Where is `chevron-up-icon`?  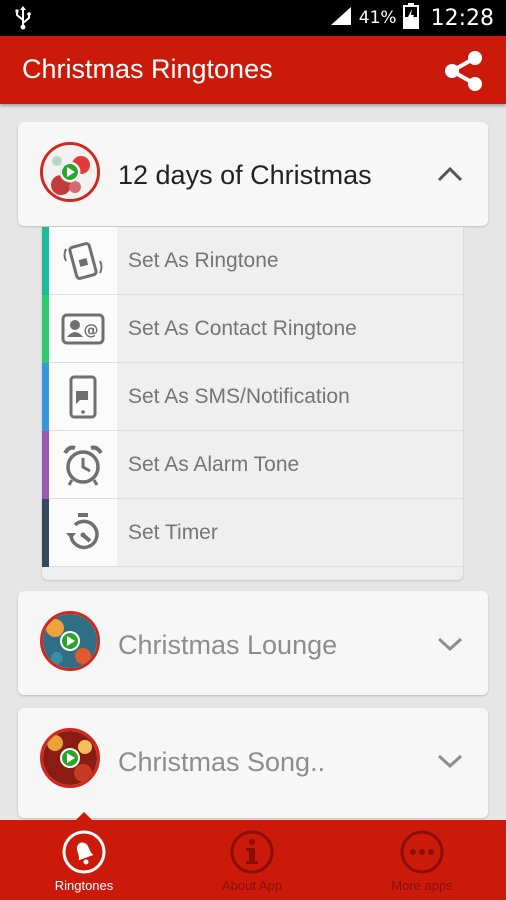 chevron-up-icon is located at coordinates (450, 174).